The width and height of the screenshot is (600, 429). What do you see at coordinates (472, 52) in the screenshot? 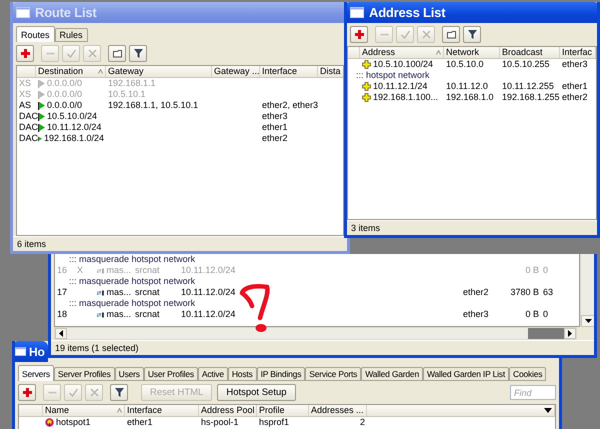
I see `column-header: Network` at bounding box center [472, 52].